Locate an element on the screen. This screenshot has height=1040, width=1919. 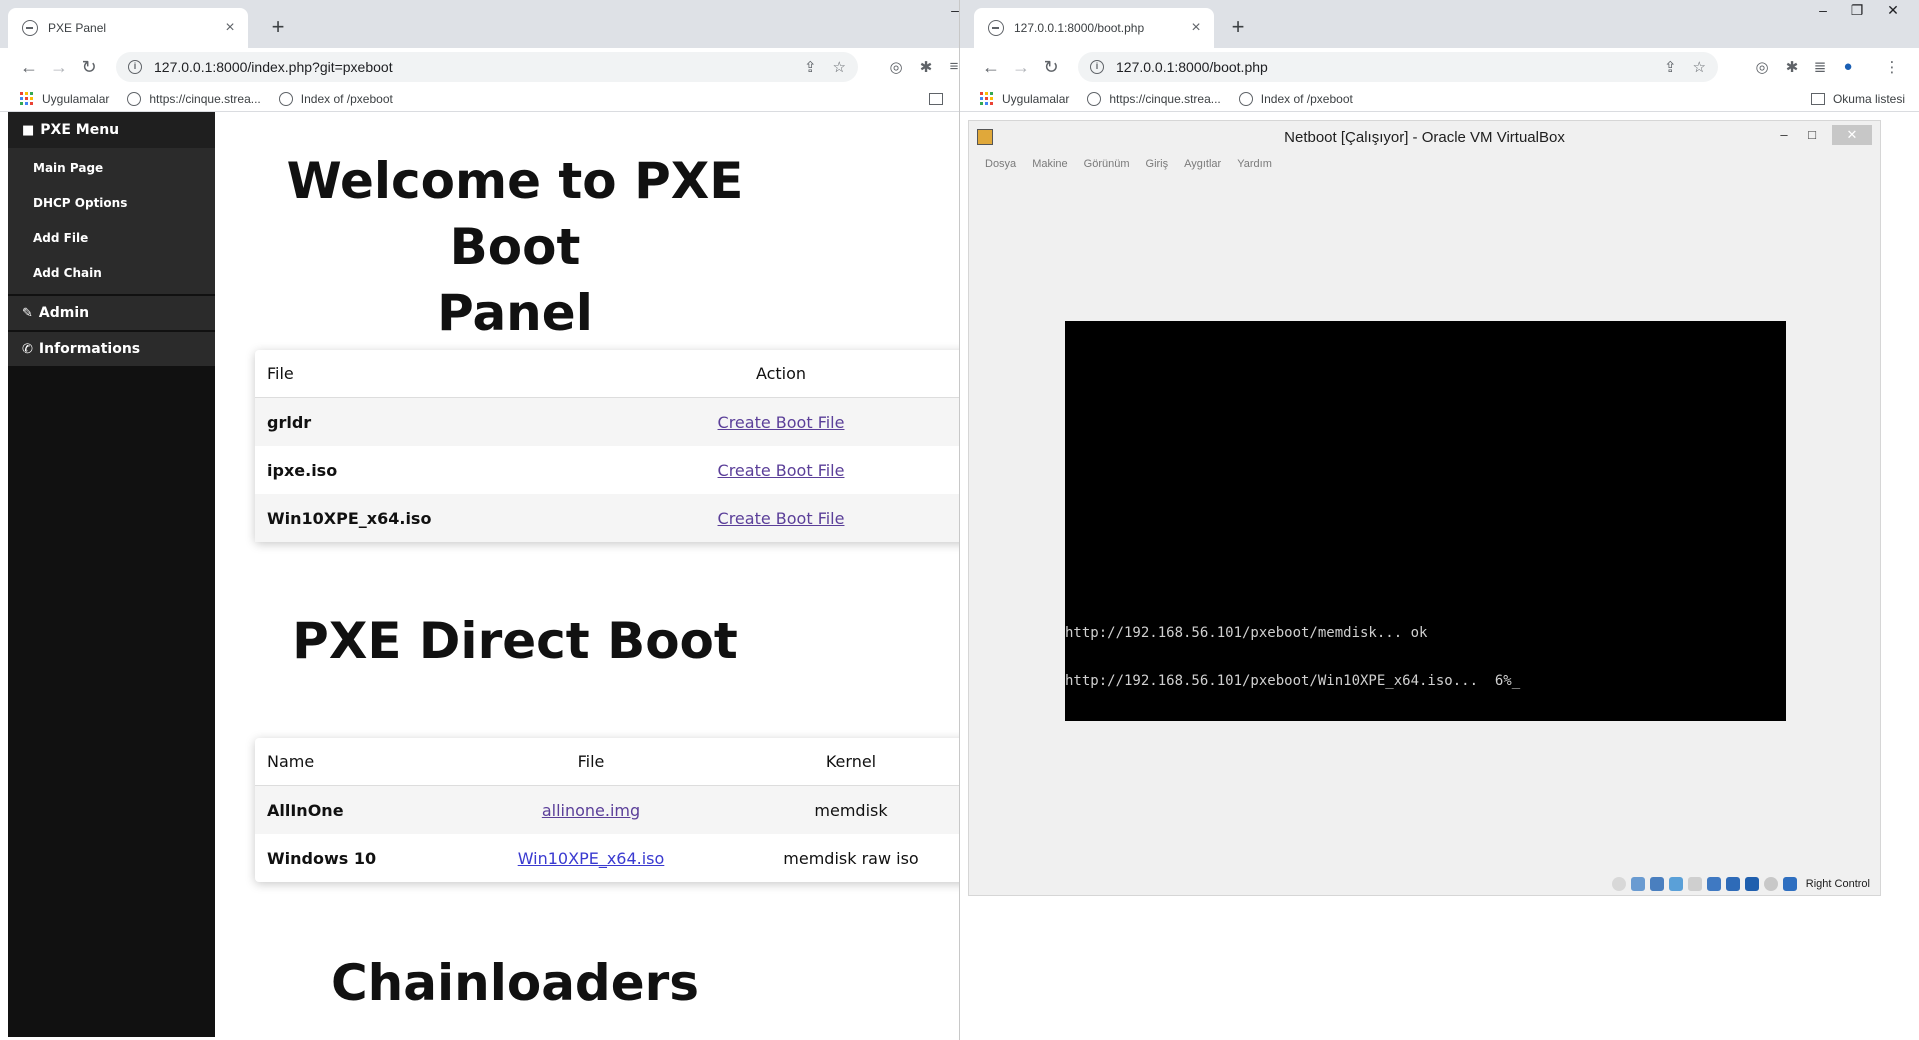
sidebar-menu-header: ■ PXE Menu is located at coordinates (111, 130).